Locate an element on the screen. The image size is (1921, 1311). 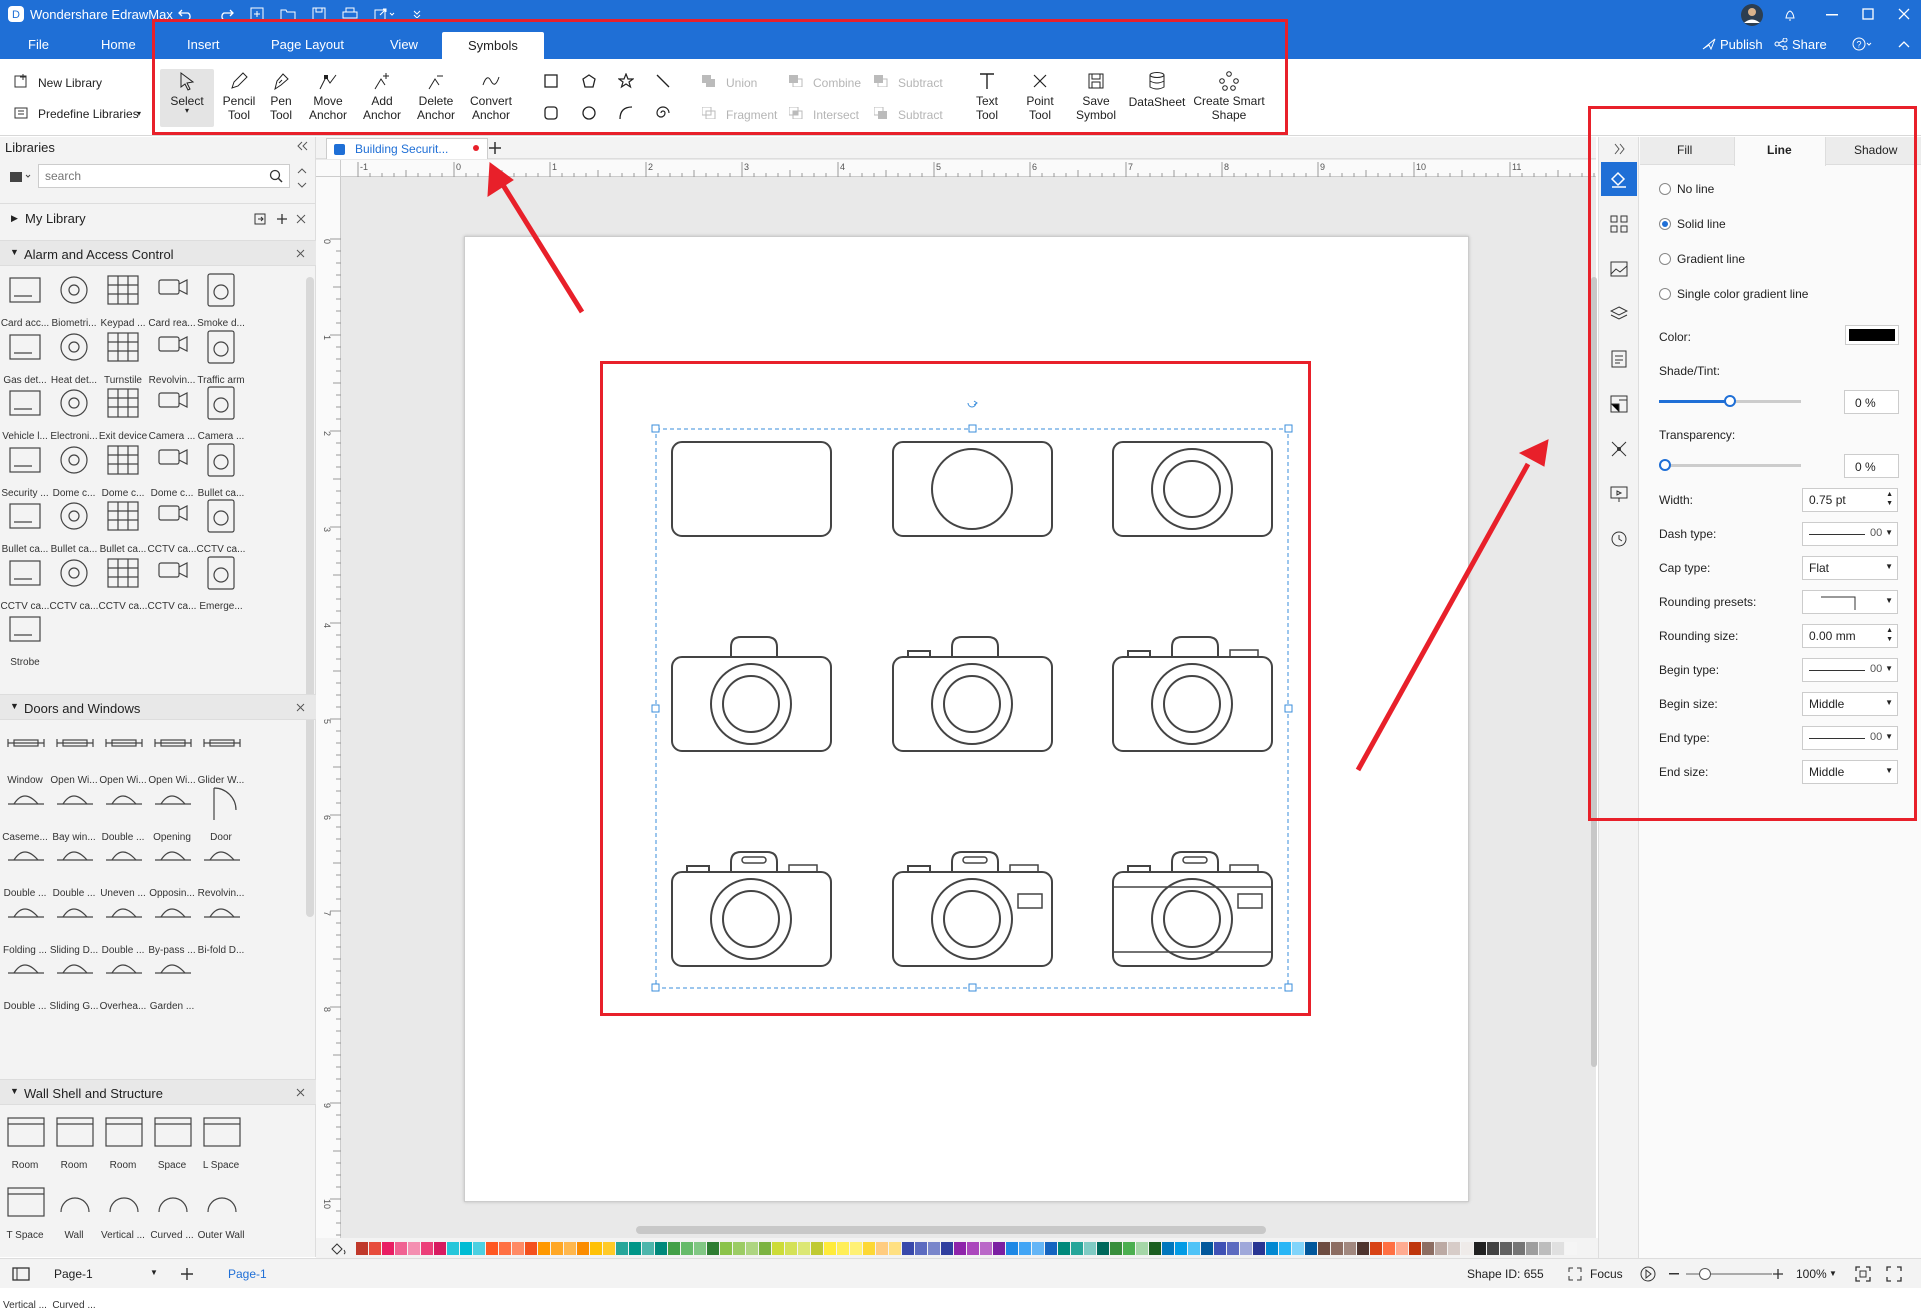
page-tab-active: Page-1 is located at coordinates (247, 1274).